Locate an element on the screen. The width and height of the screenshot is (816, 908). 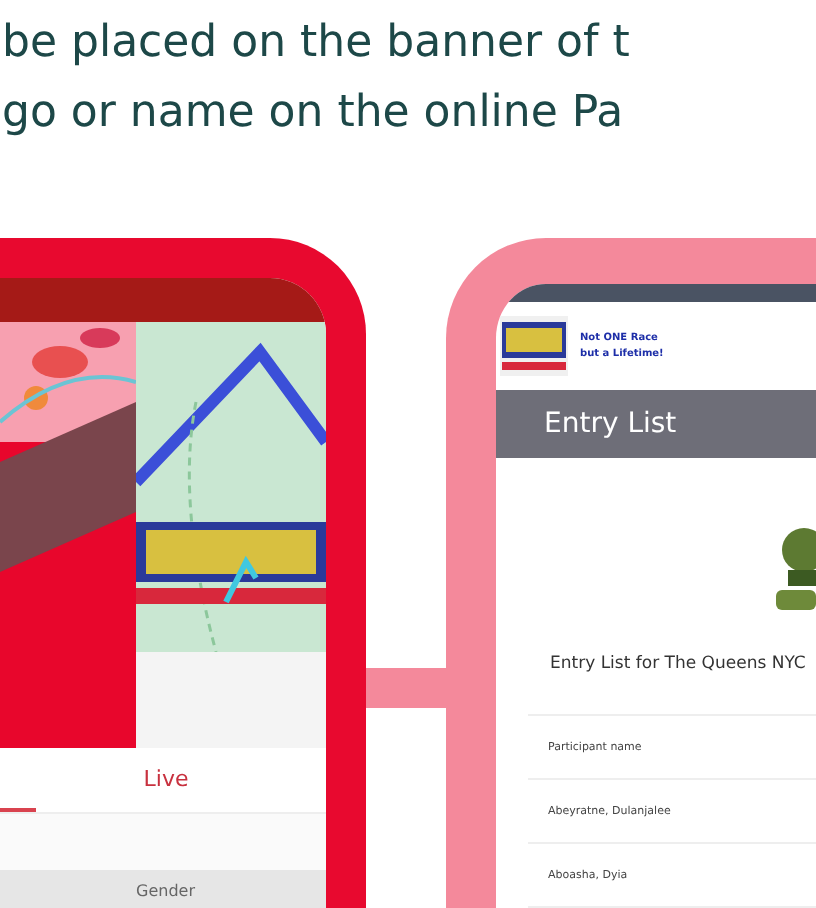
page-title: Entry List is located at coordinates (610, 424).